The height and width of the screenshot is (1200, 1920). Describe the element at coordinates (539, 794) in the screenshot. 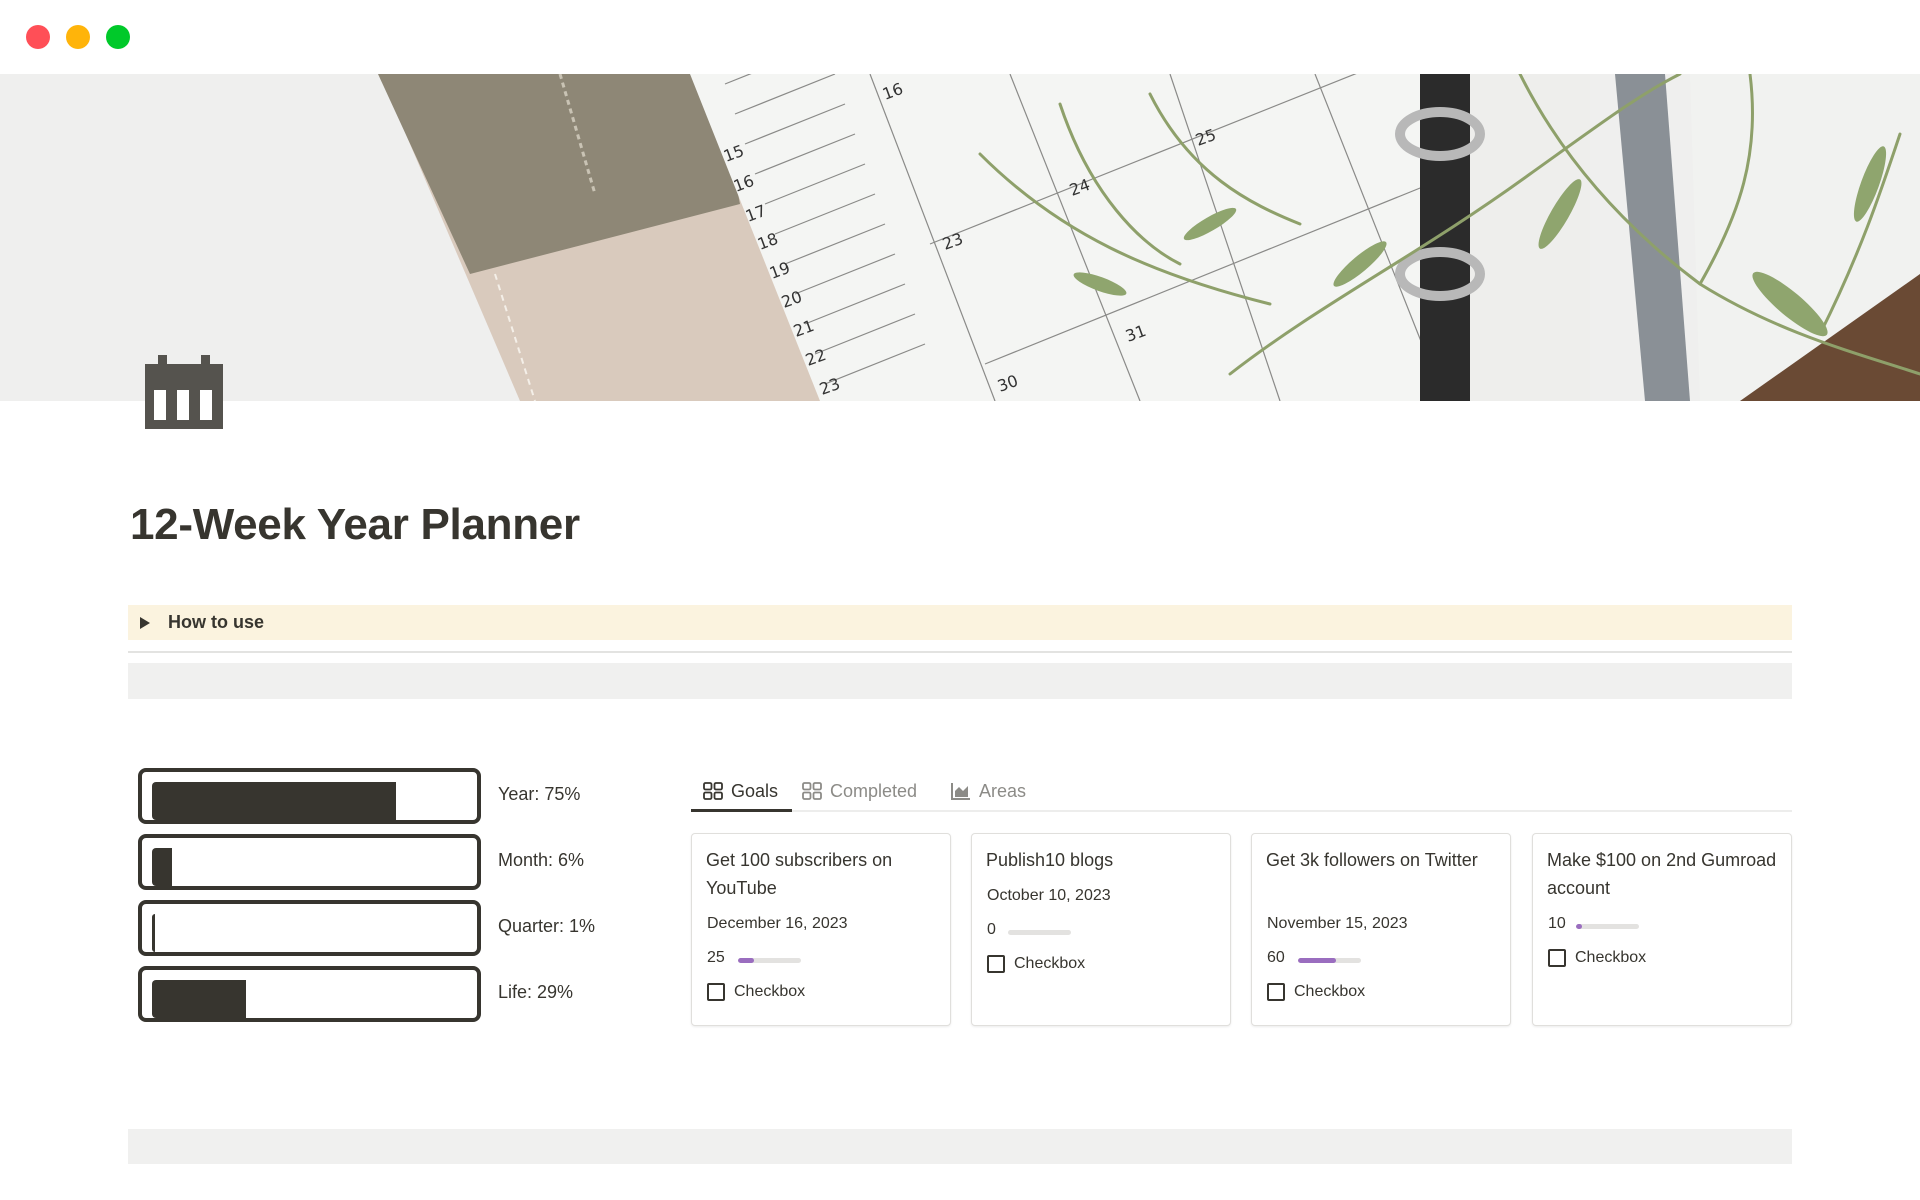

I see `progress-label: Year: 75%` at that location.